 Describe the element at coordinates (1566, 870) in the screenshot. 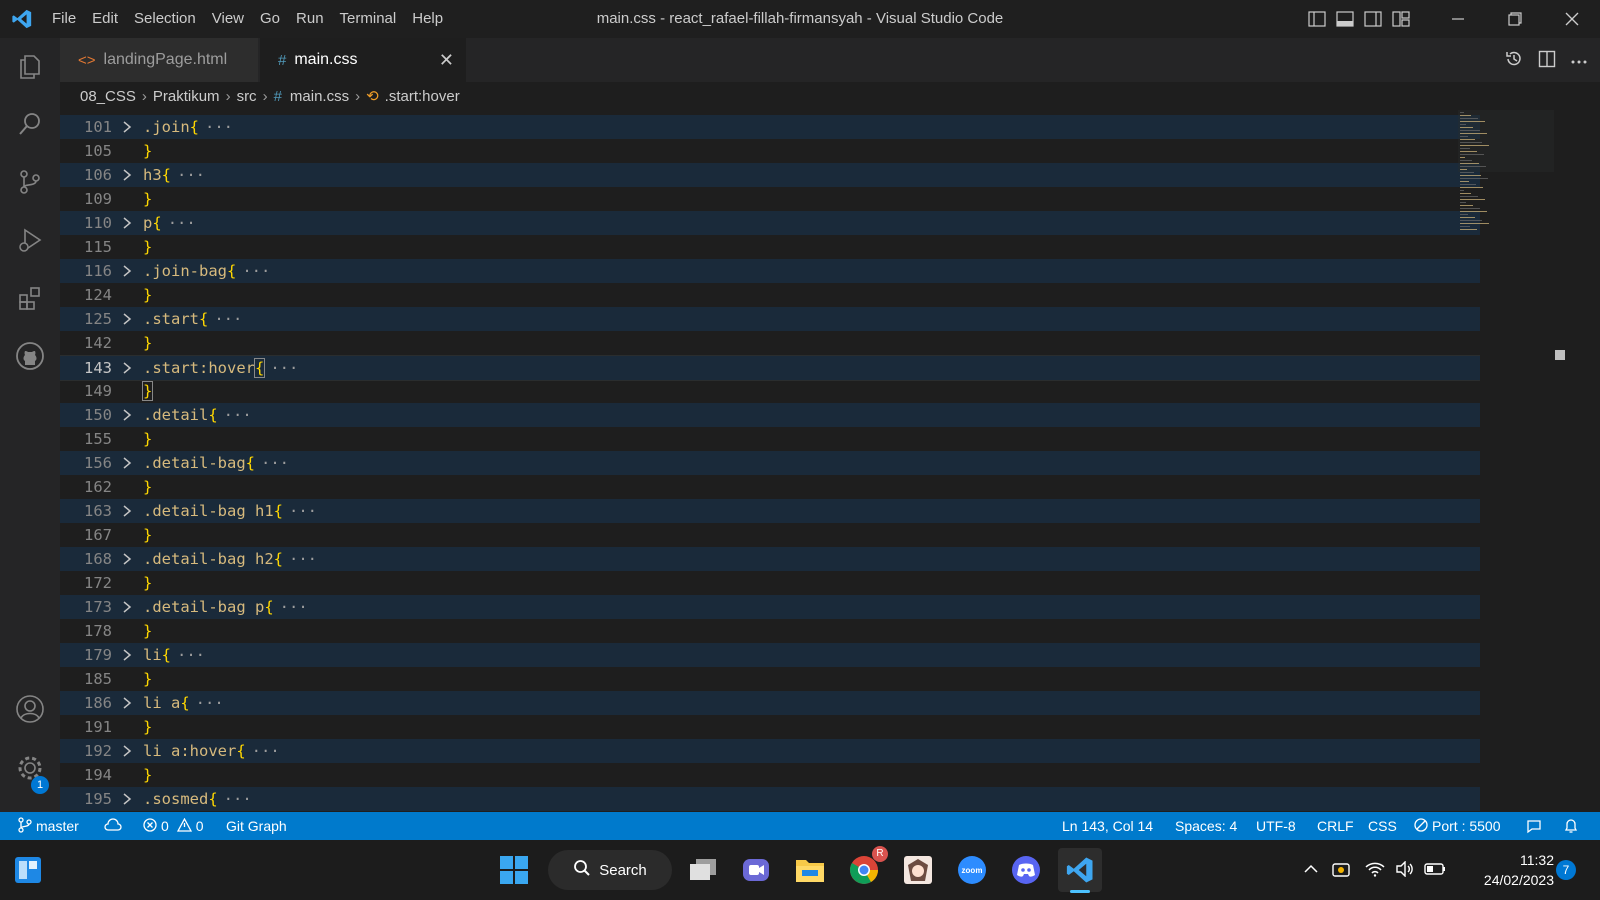

I see `notification-center-badge: 7` at that location.